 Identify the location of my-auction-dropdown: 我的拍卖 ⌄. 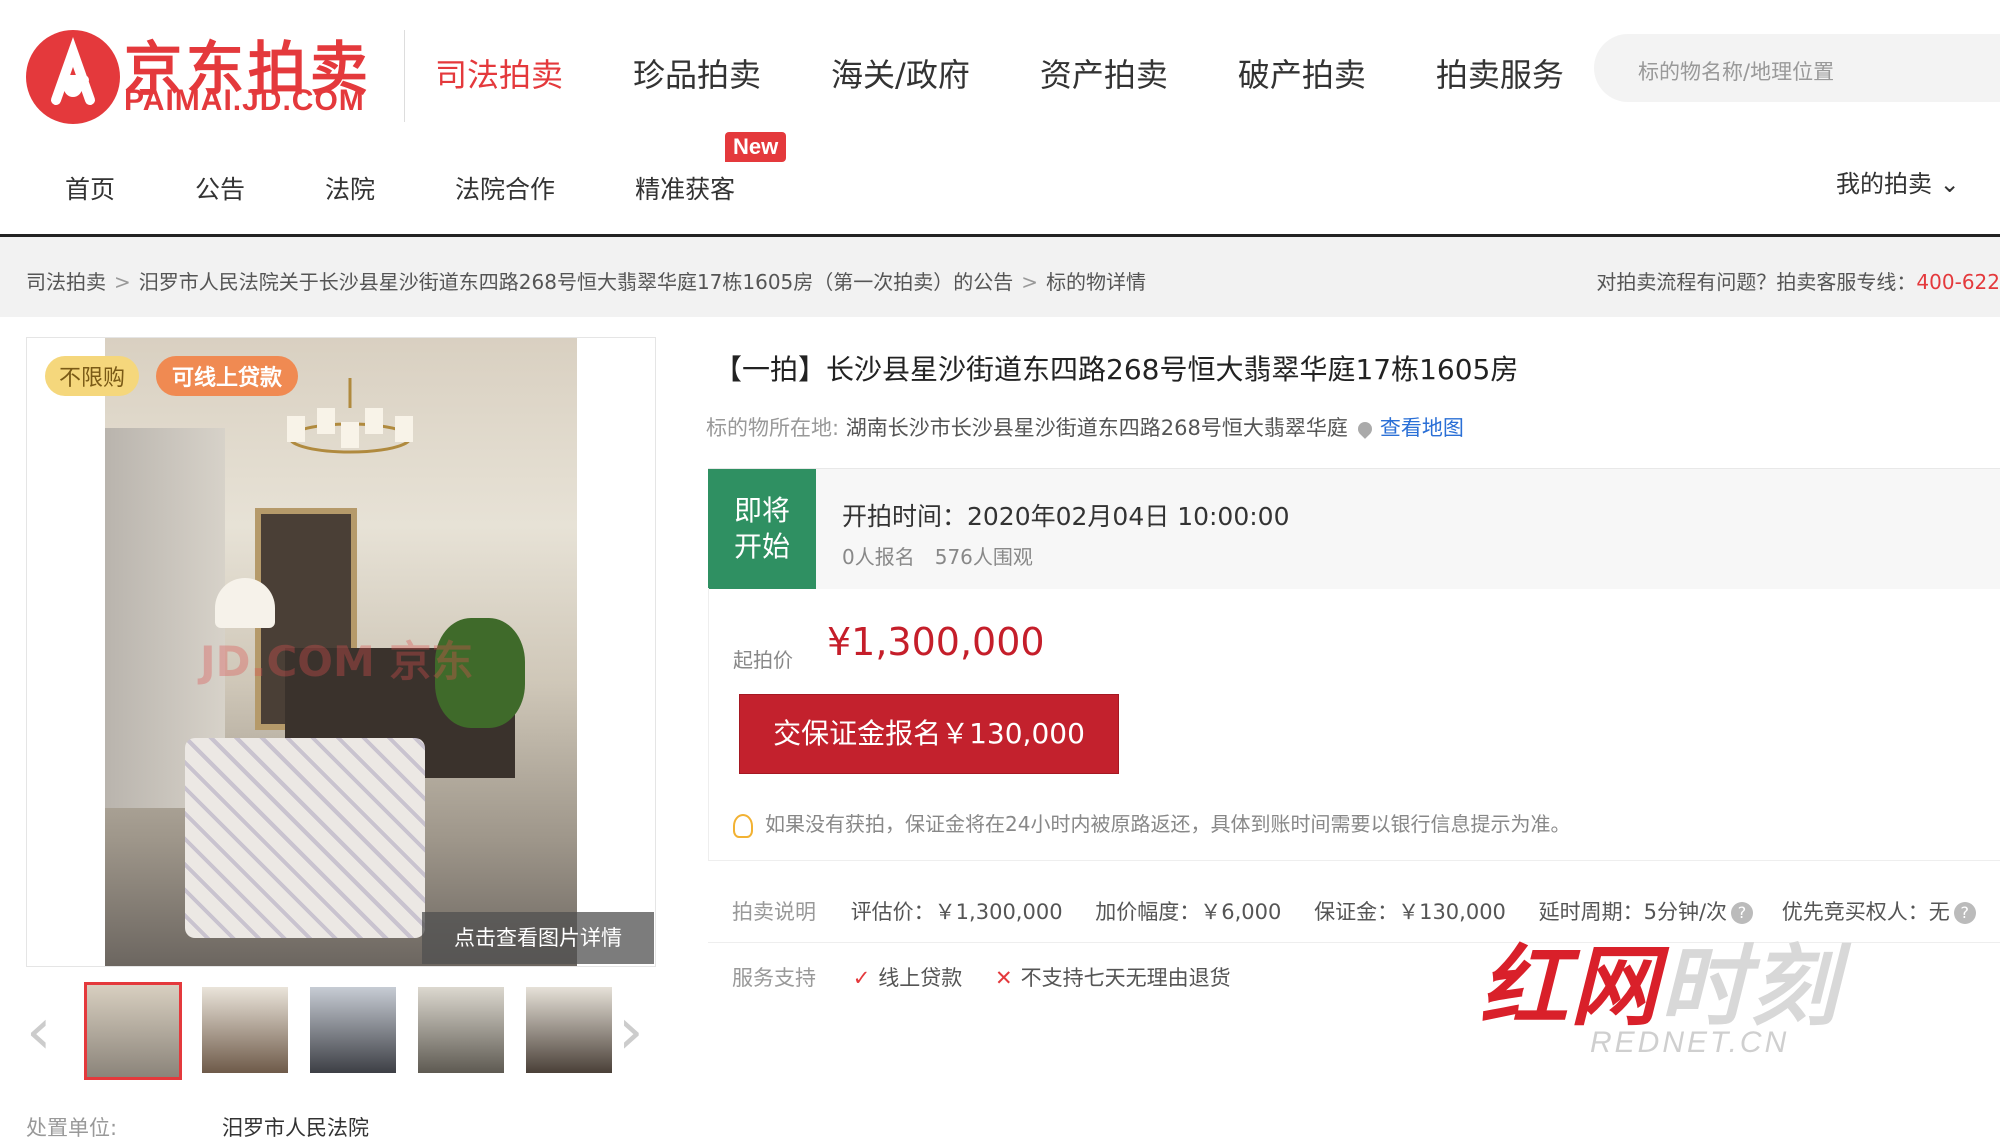
(1898, 181).